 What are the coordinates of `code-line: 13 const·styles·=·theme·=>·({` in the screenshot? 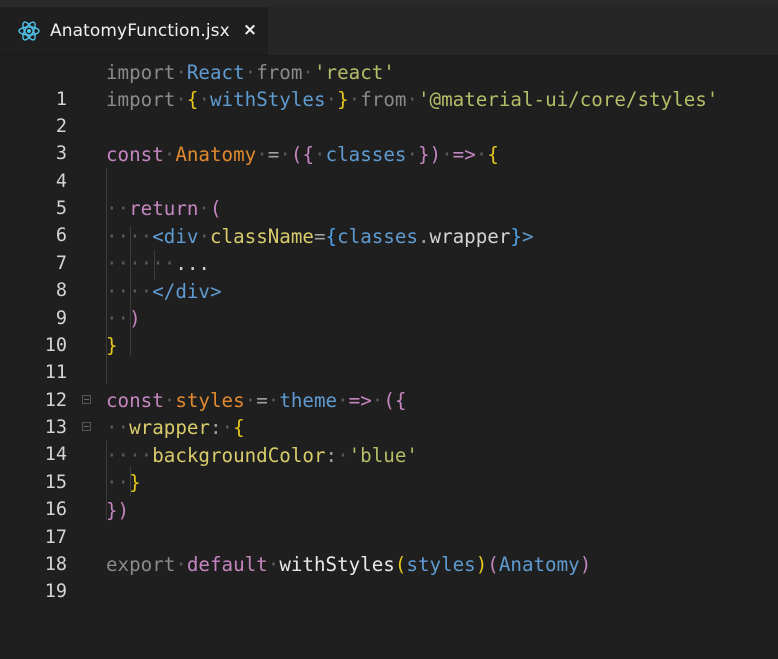 It's located at (389, 412).